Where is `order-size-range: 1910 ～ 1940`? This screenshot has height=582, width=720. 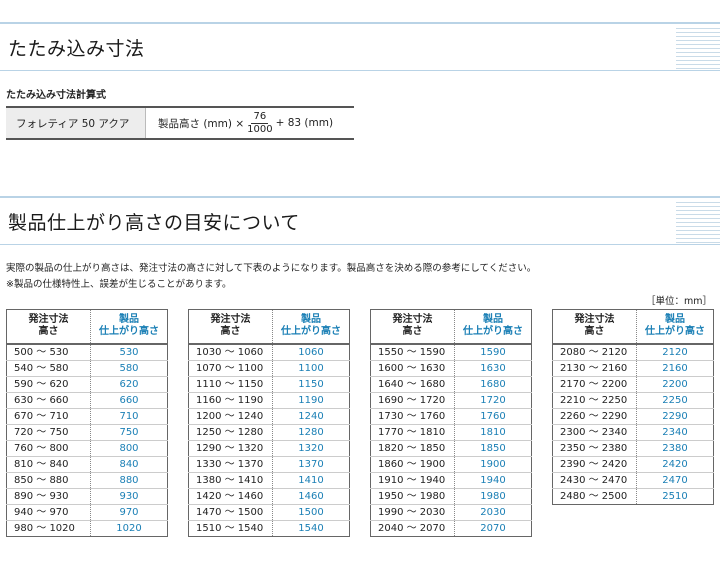
order-size-range: 1910 ～ 1940 is located at coordinates (412, 480).